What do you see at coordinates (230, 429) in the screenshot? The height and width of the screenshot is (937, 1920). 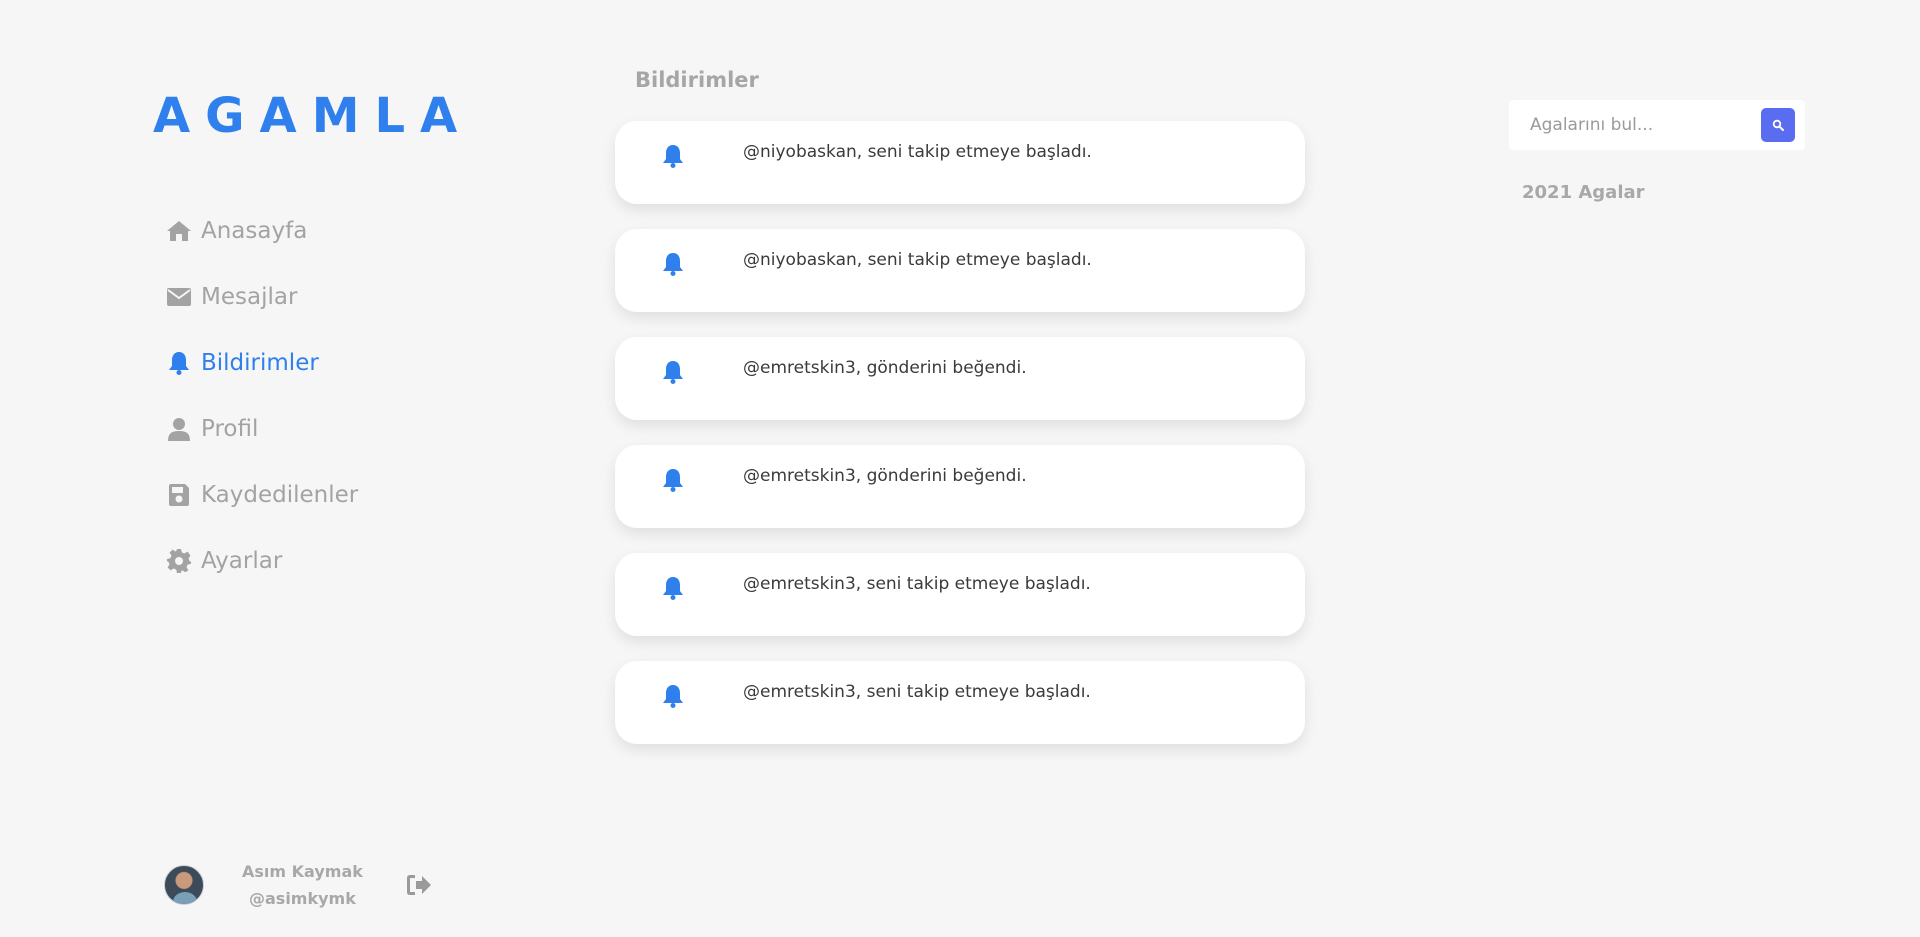 I see `sidebar-item-label: Profil` at bounding box center [230, 429].